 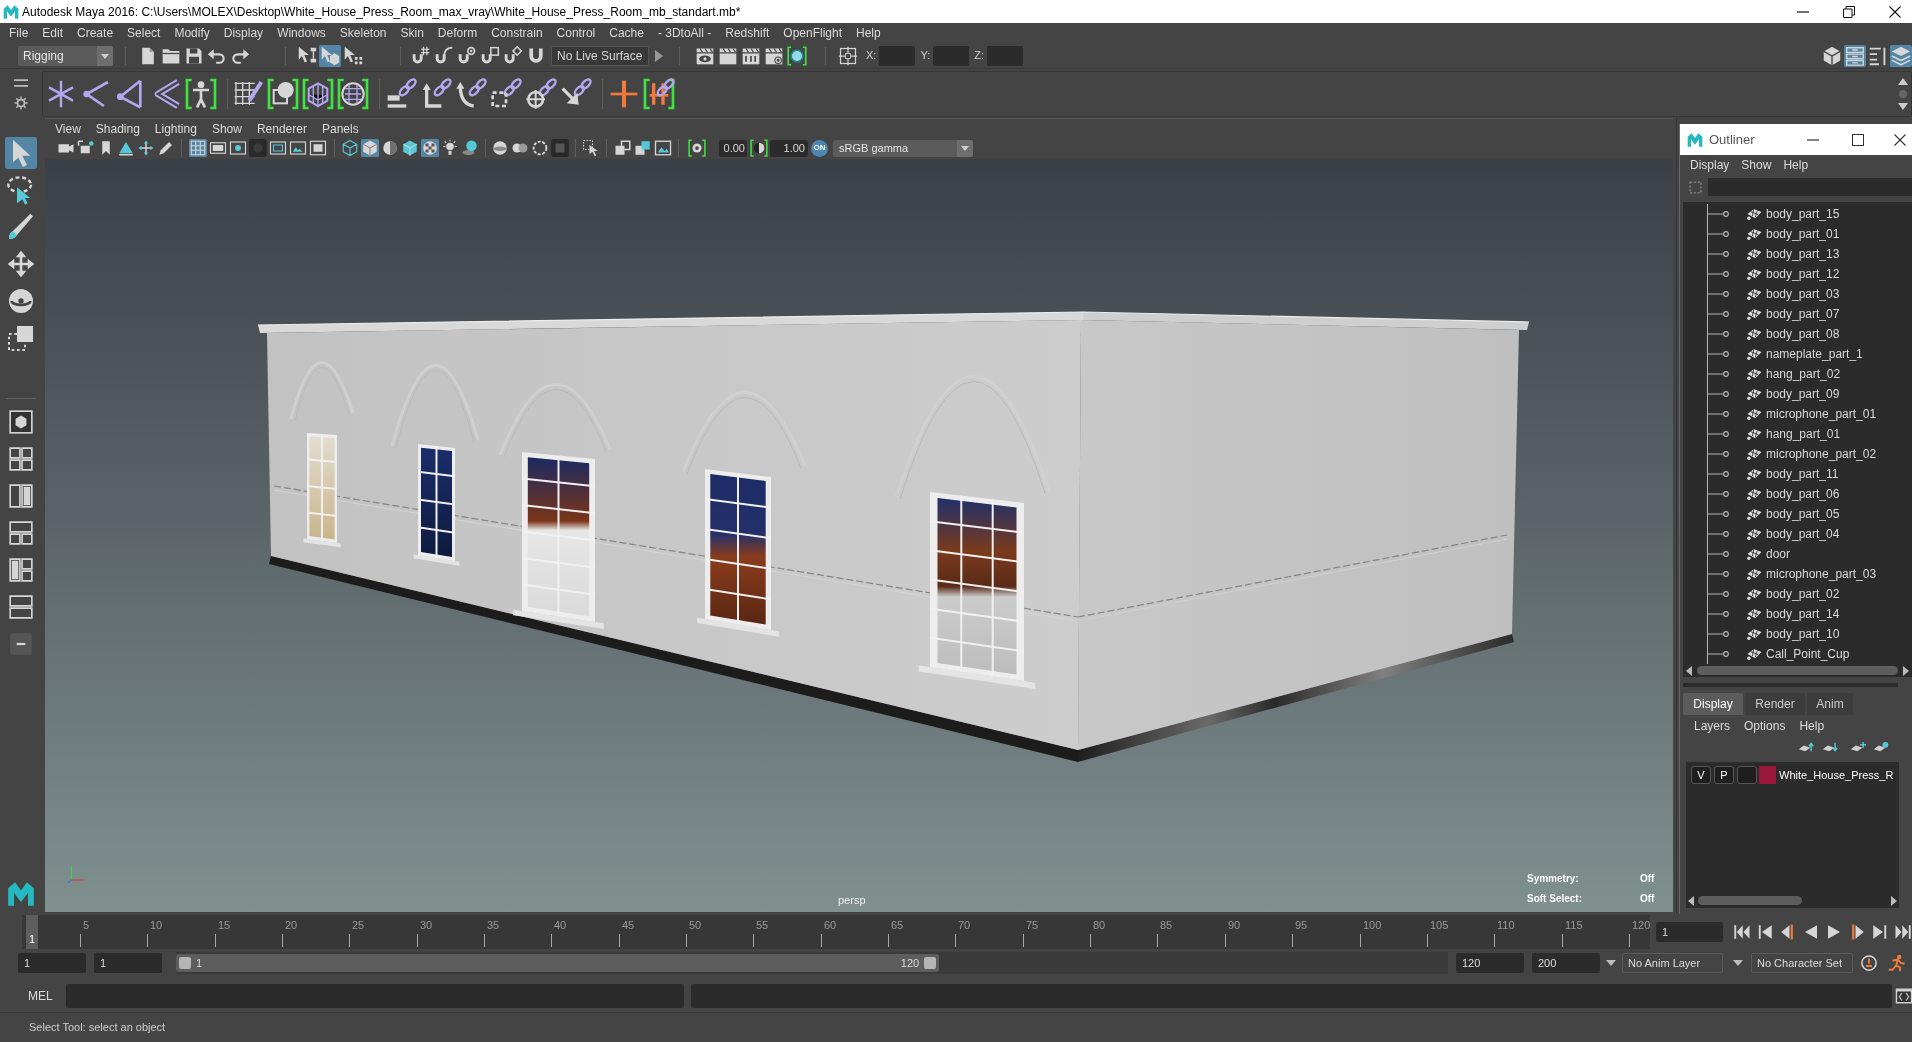 I want to click on bars-chain-bracket-icon, so click(x=659, y=93).